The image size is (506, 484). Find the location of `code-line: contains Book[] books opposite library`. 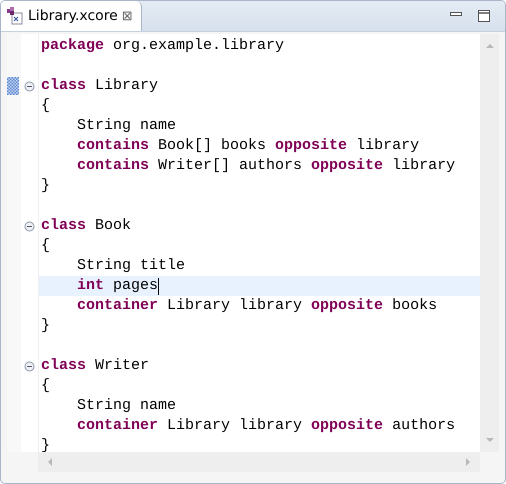

code-line: contains Book[] books opposite library is located at coordinates (248, 146).